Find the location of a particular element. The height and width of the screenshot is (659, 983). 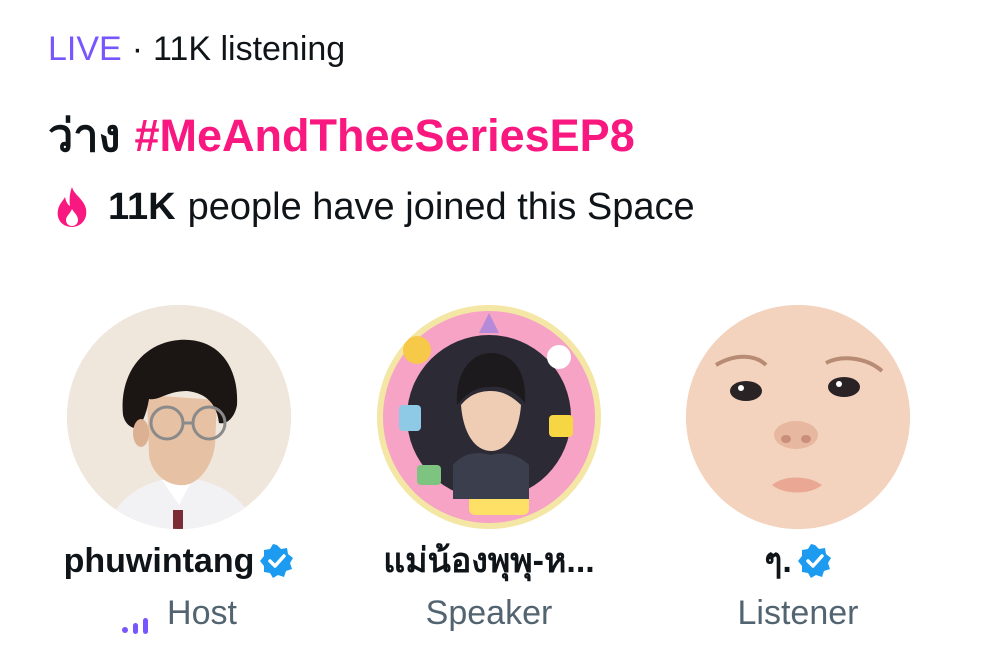

joined-text: people have joined this Space is located at coordinates (441, 207).